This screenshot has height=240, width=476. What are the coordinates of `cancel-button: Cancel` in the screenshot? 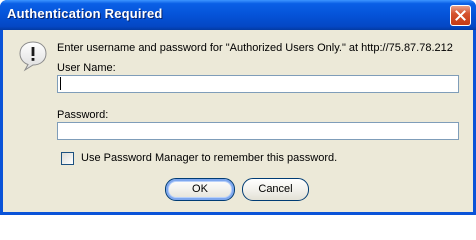 It's located at (275, 189).